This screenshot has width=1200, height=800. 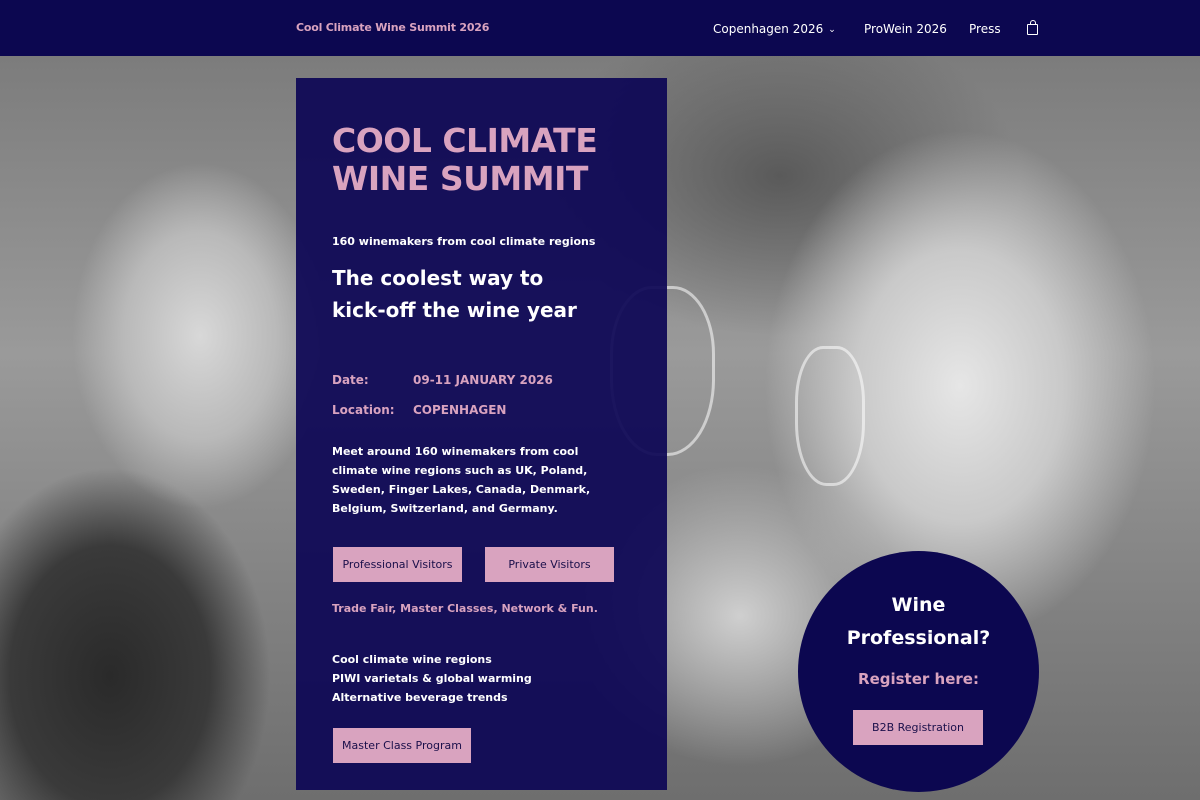 What do you see at coordinates (397, 564) in the screenshot?
I see `professional-visitors-button: Professional Visitors` at bounding box center [397, 564].